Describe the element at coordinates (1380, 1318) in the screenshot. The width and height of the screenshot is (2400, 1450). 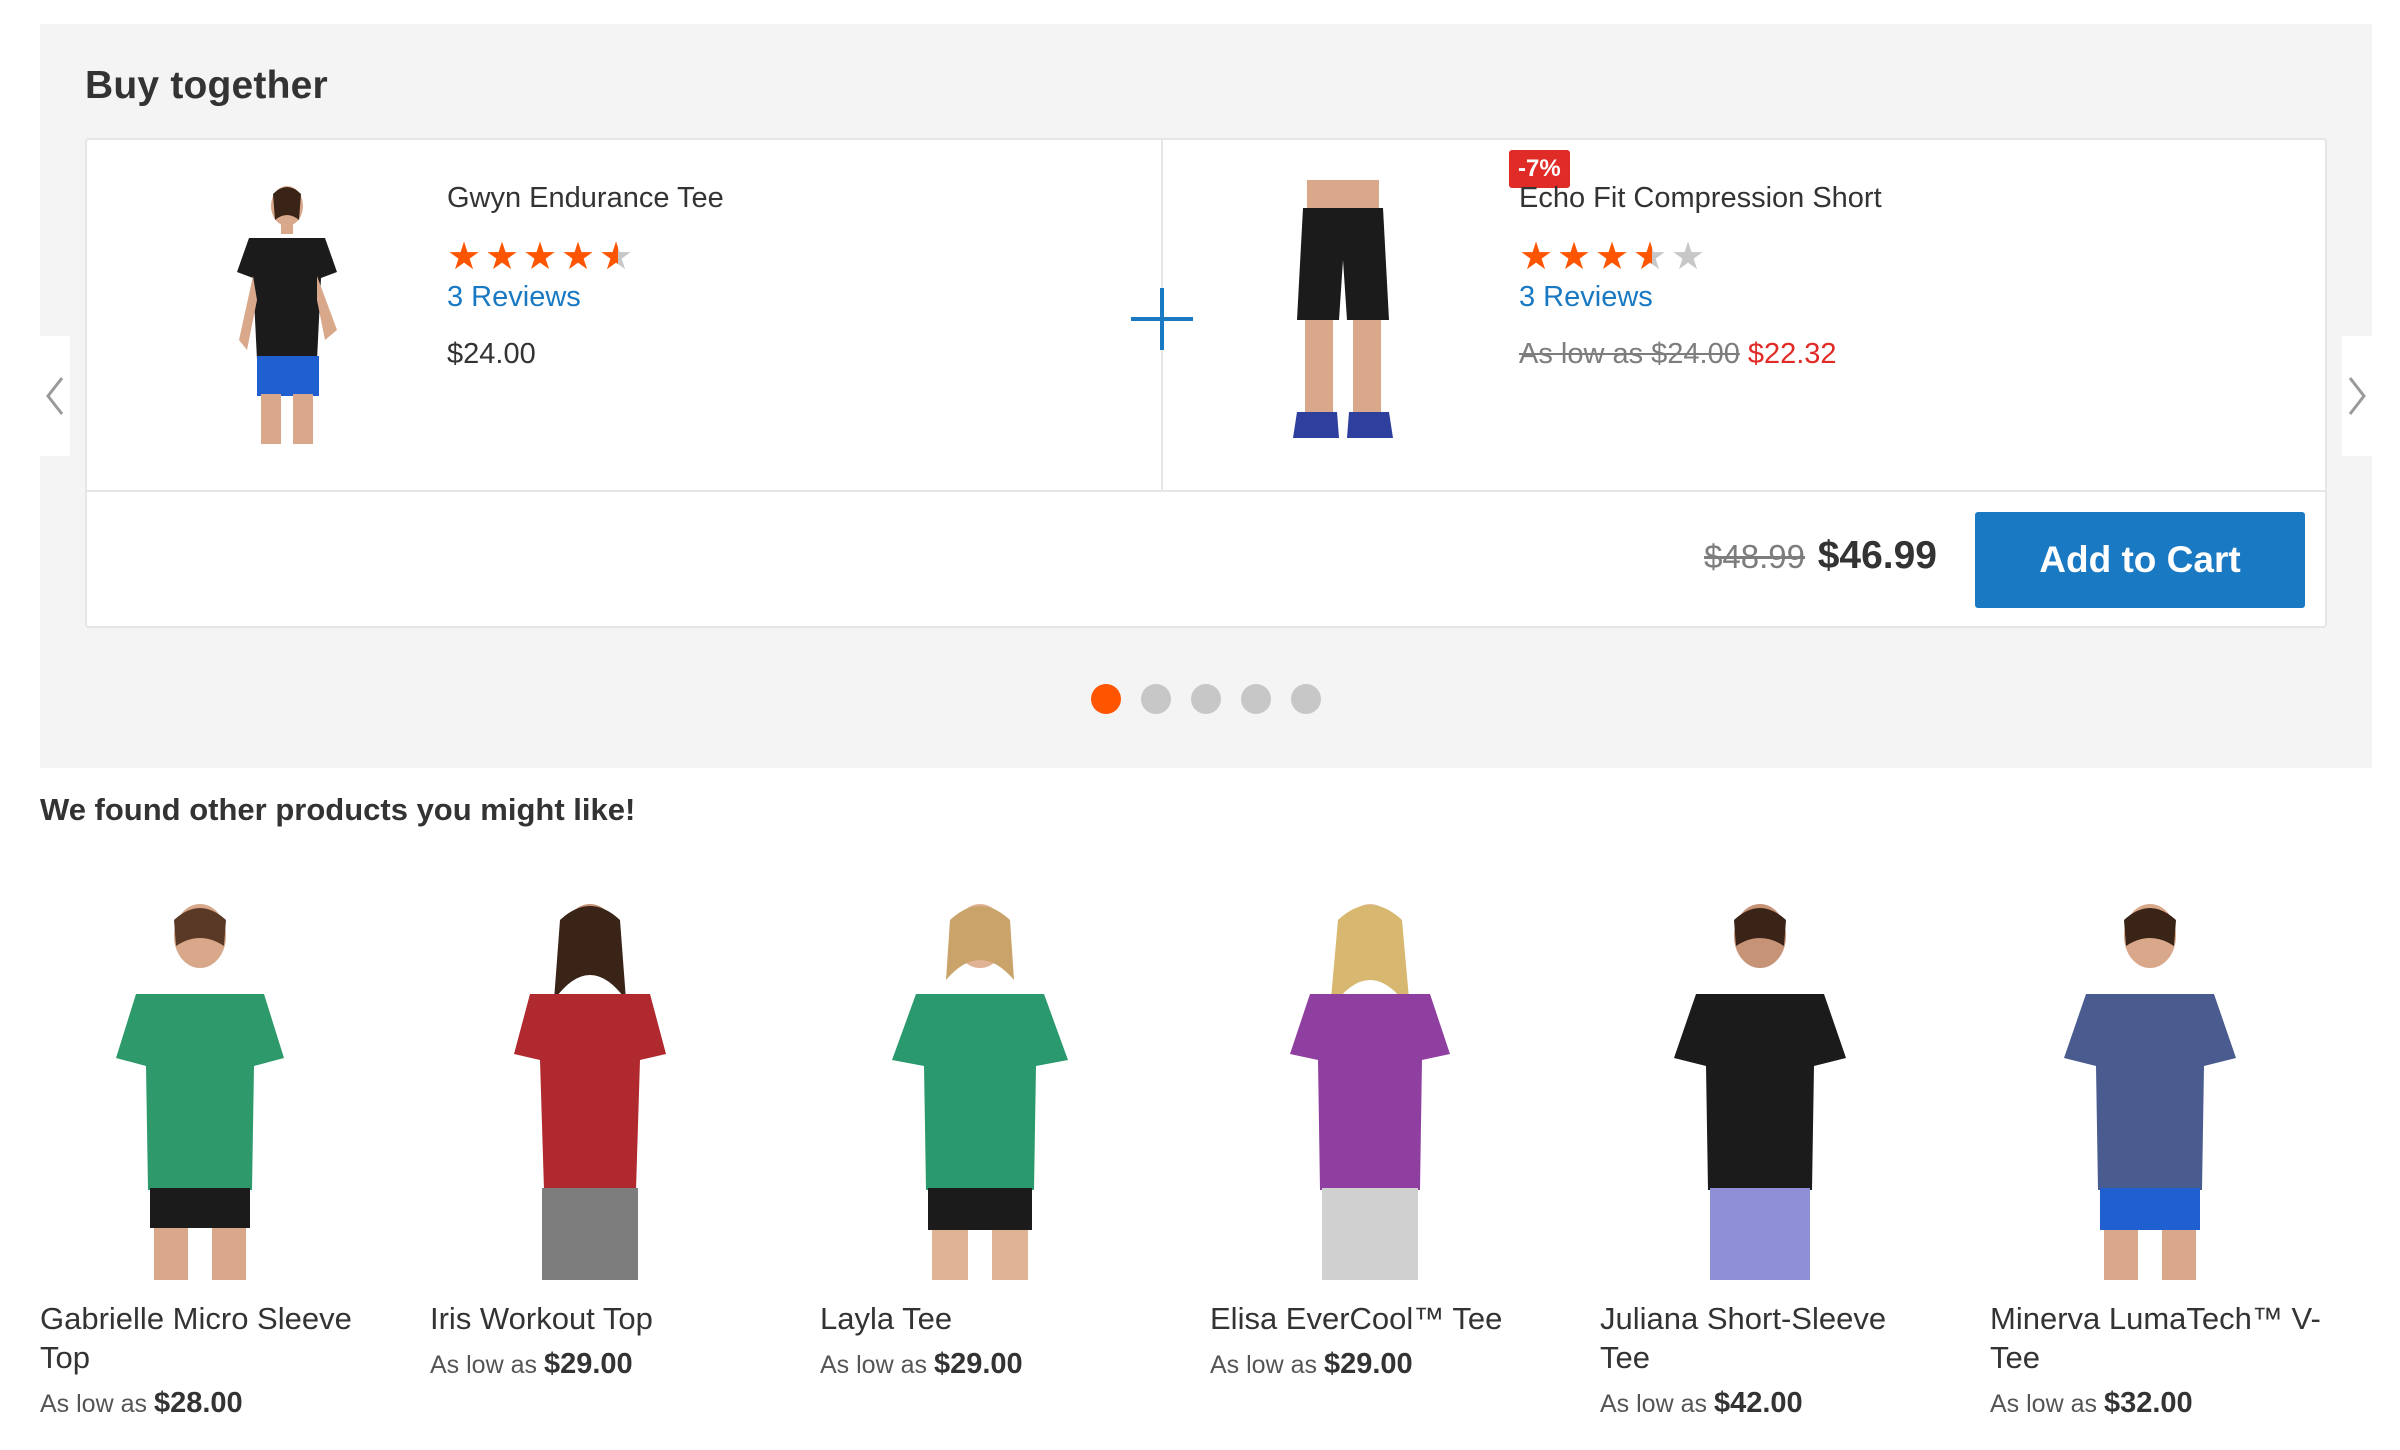
I see `related-product-name: Elisa EverCool™ Tee` at that location.